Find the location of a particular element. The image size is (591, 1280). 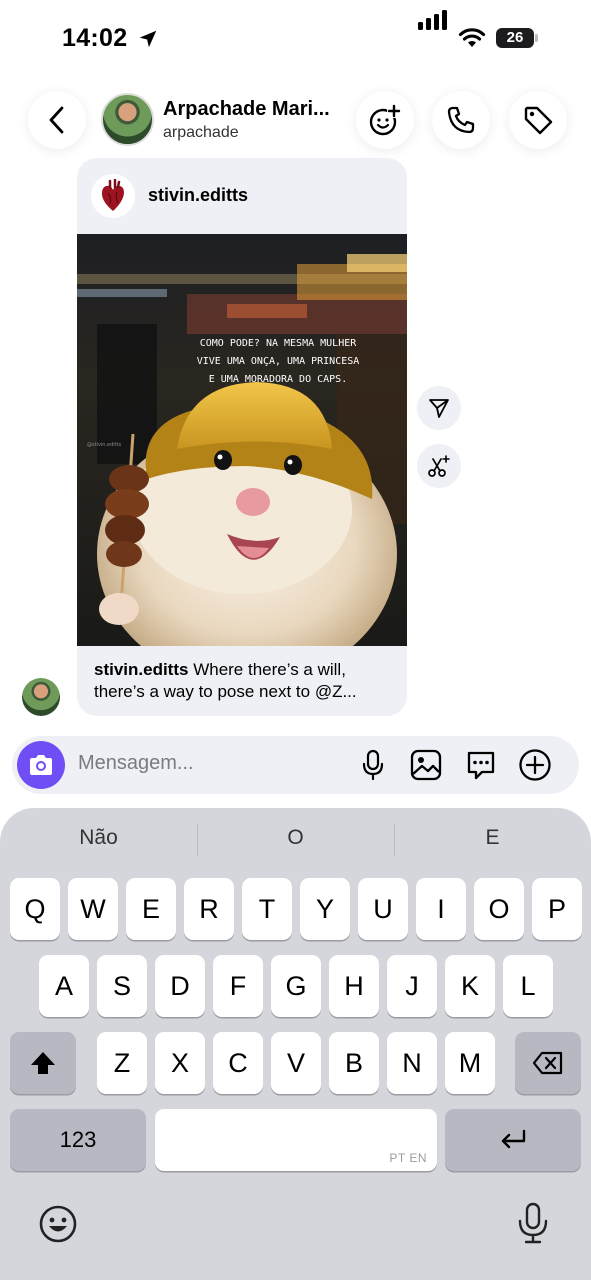

key-f: F is located at coordinates (238, 986).